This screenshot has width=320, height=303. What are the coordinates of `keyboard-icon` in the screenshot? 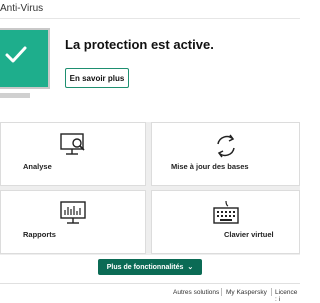 It's located at (225, 212).